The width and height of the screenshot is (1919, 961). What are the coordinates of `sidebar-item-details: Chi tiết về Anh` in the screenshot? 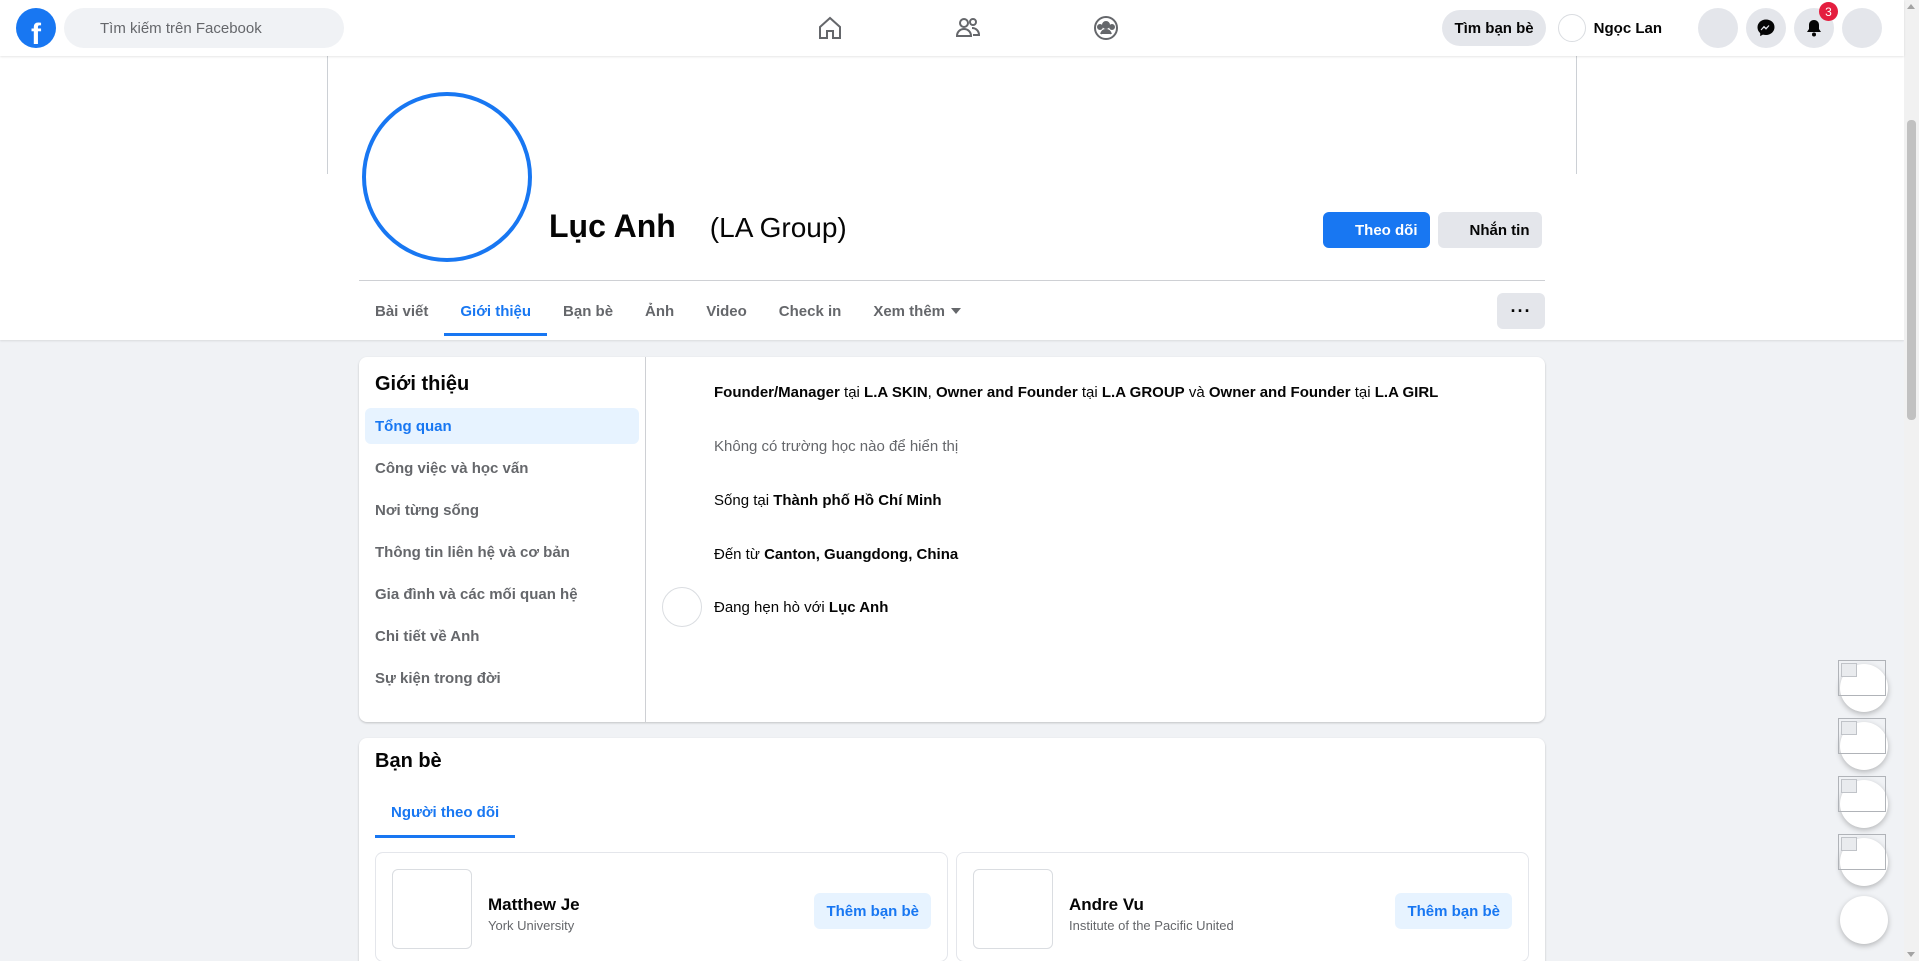 It's located at (502, 636).